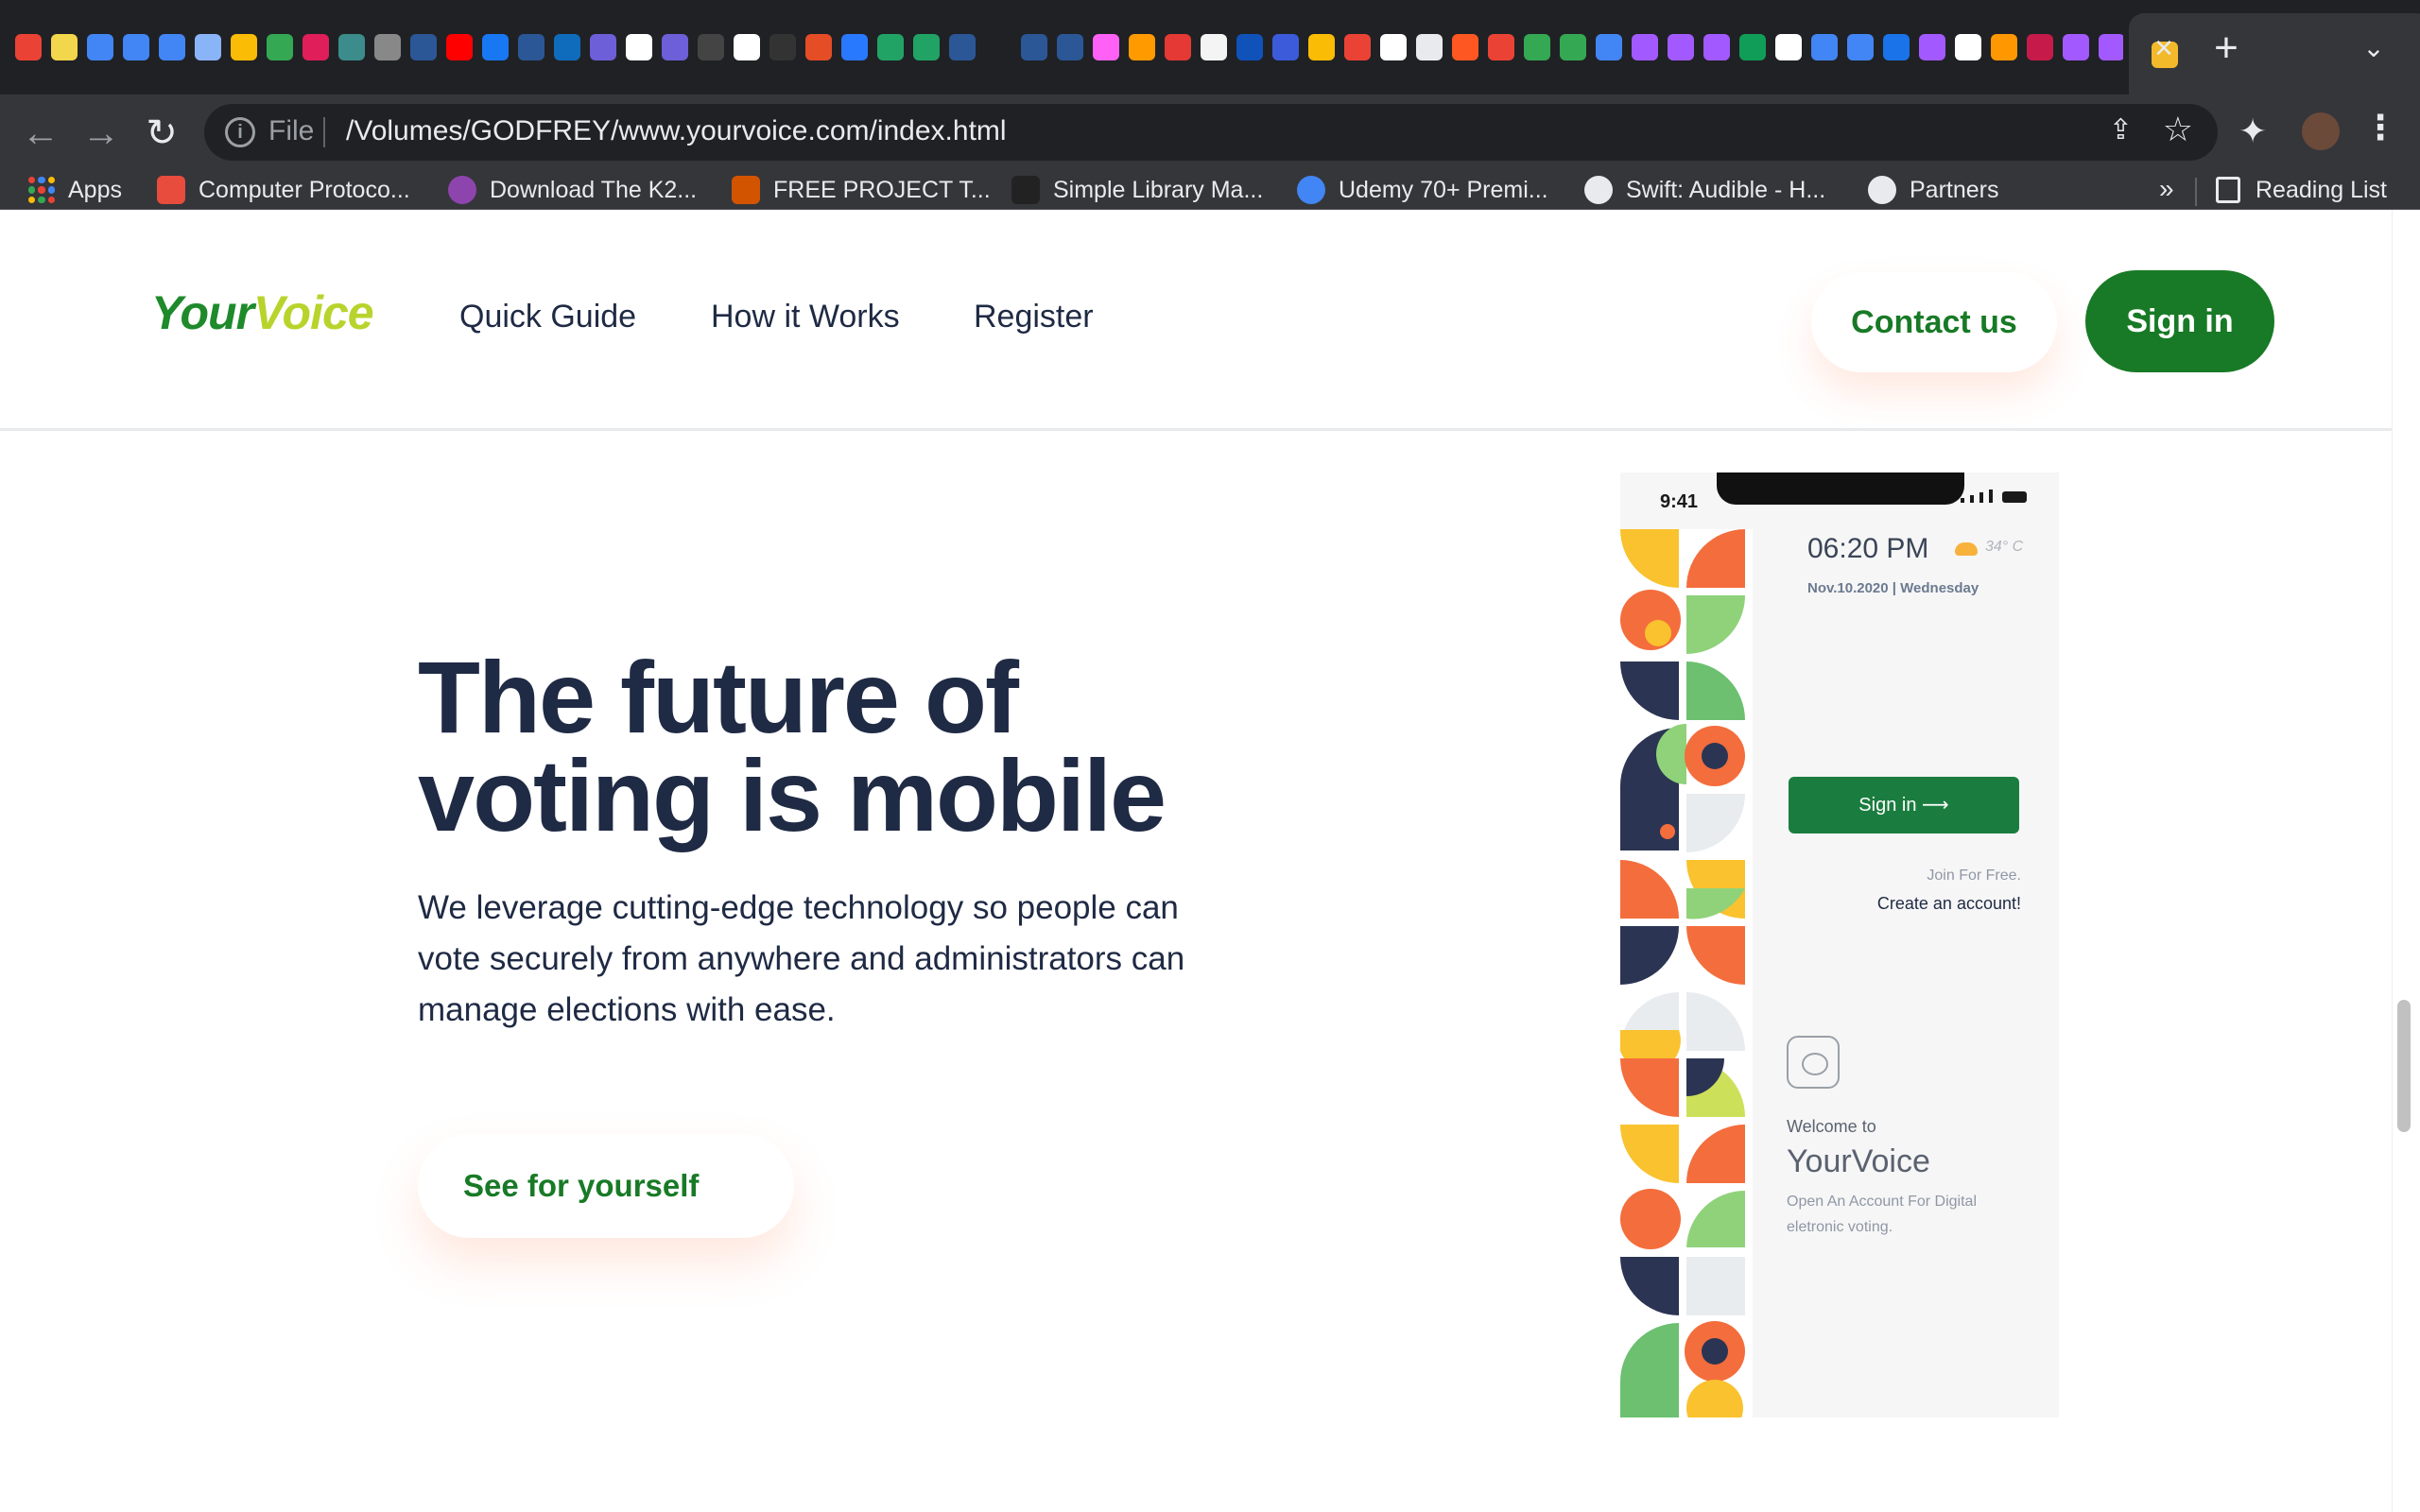 The width and height of the screenshot is (2420, 1512). Describe the element at coordinates (1687, 973) in the screenshot. I see `decorative-pattern` at that location.